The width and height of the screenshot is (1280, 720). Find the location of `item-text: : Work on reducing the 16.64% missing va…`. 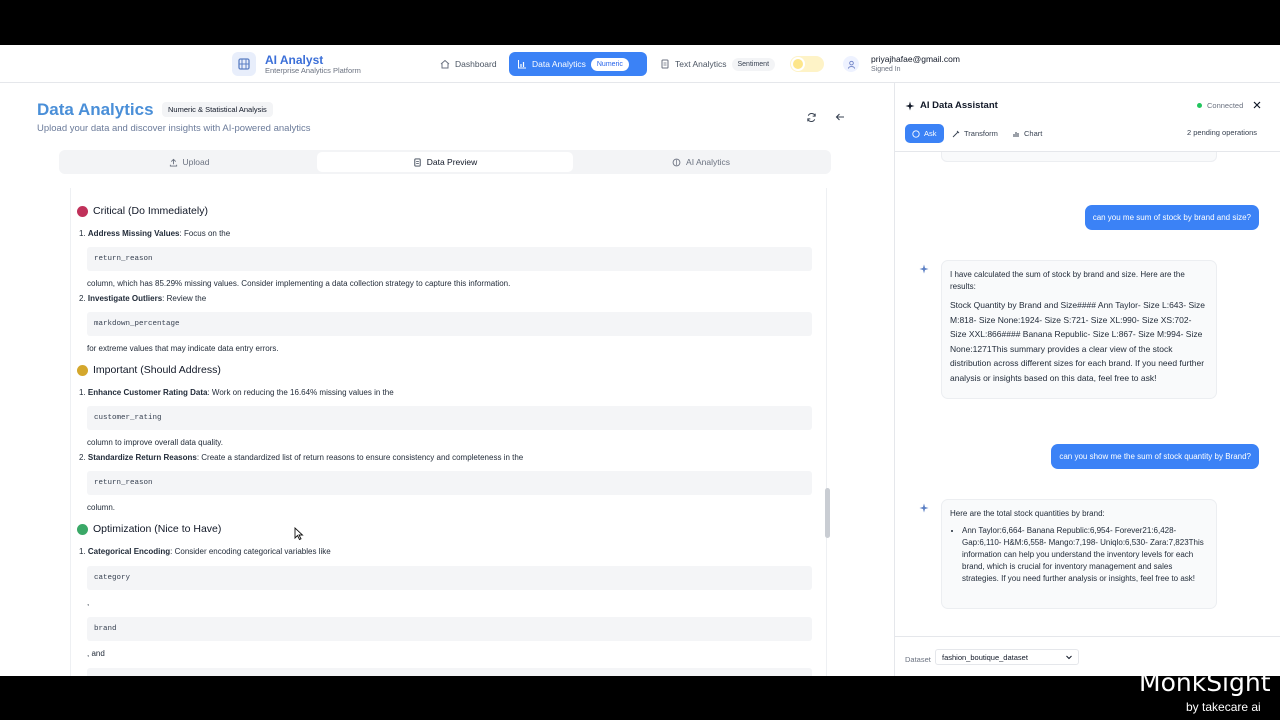

item-text: : Work on reducing the 16.64% missing va… is located at coordinates (300, 392).